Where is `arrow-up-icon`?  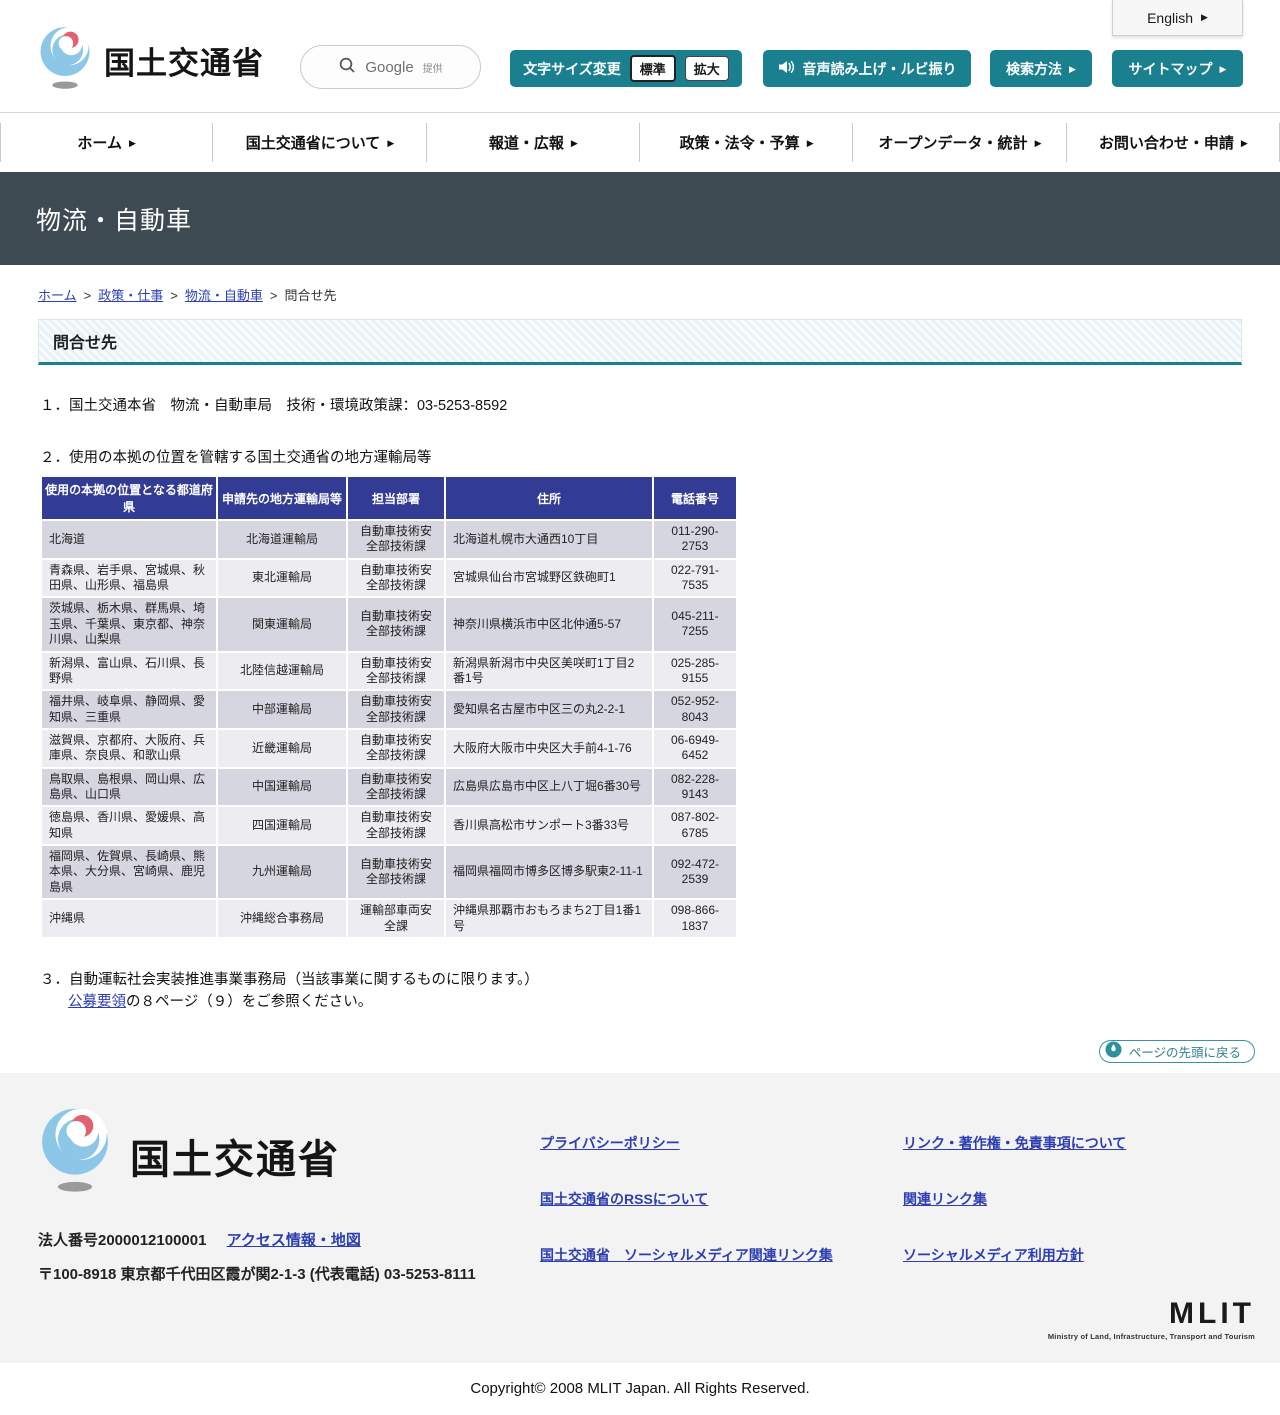 arrow-up-icon is located at coordinates (1113, 1051).